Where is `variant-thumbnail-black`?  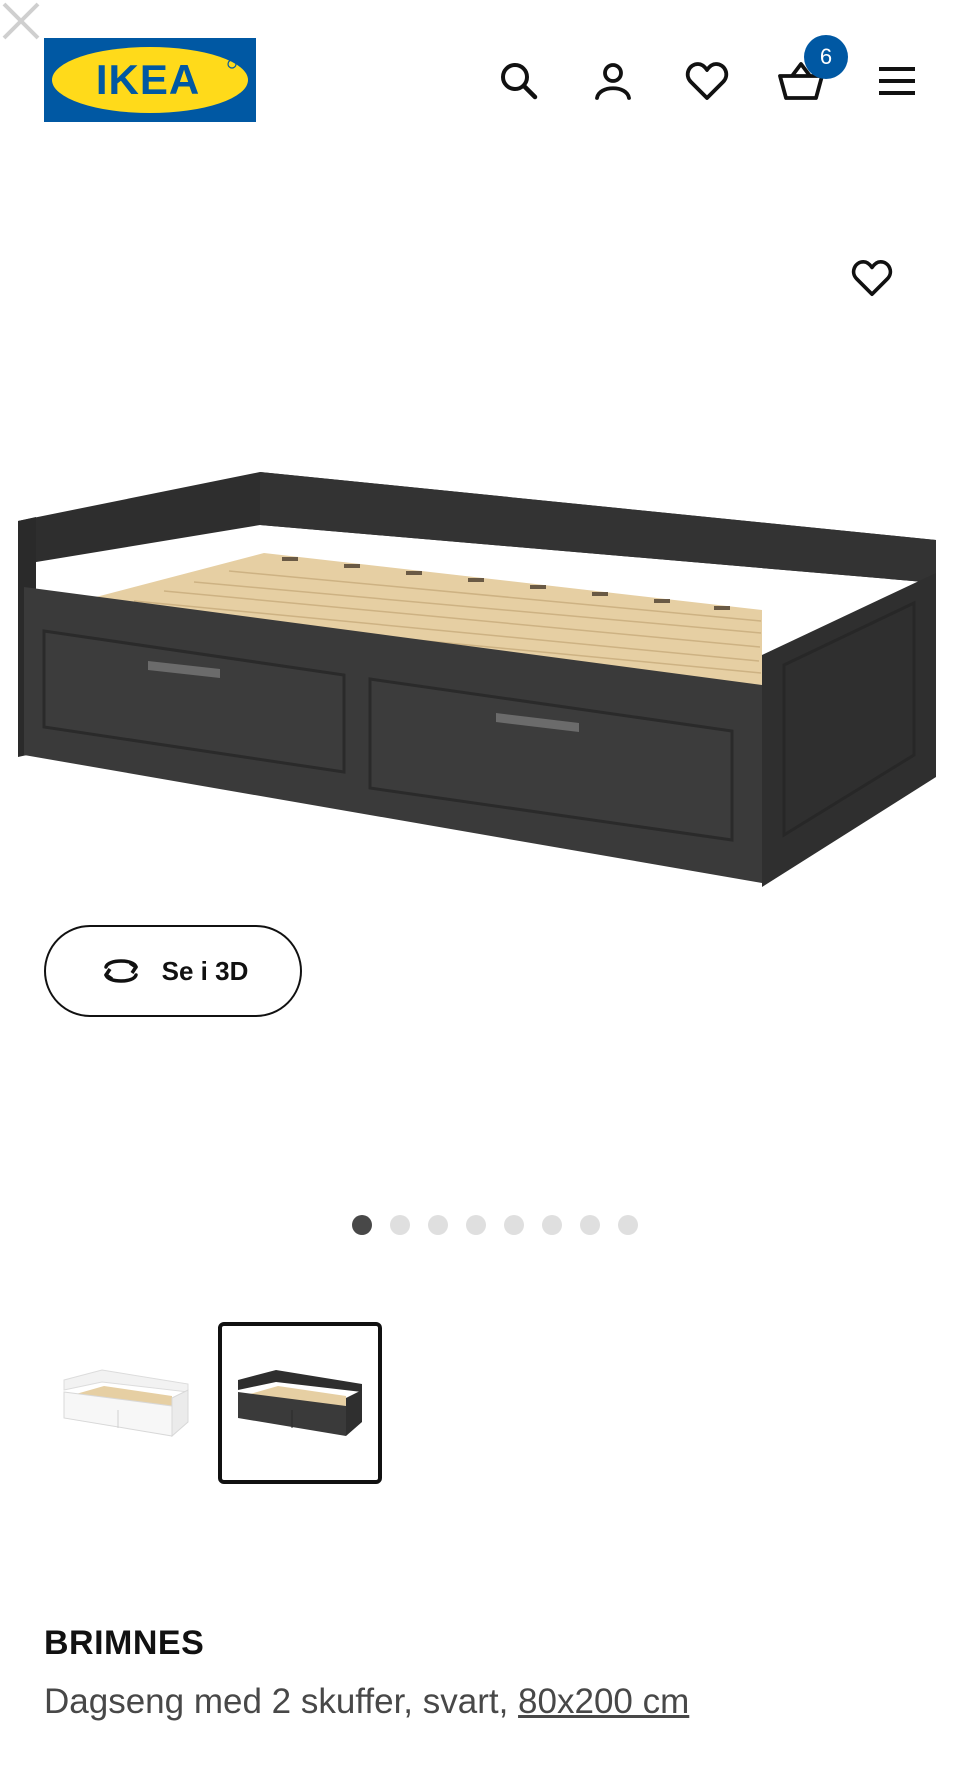 variant-thumbnail-black is located at coordinates (300, 1403).